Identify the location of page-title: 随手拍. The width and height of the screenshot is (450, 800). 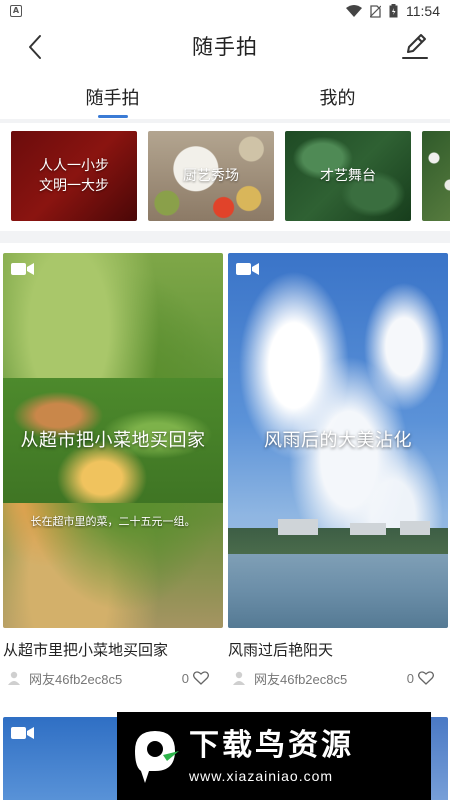
(225, 47).